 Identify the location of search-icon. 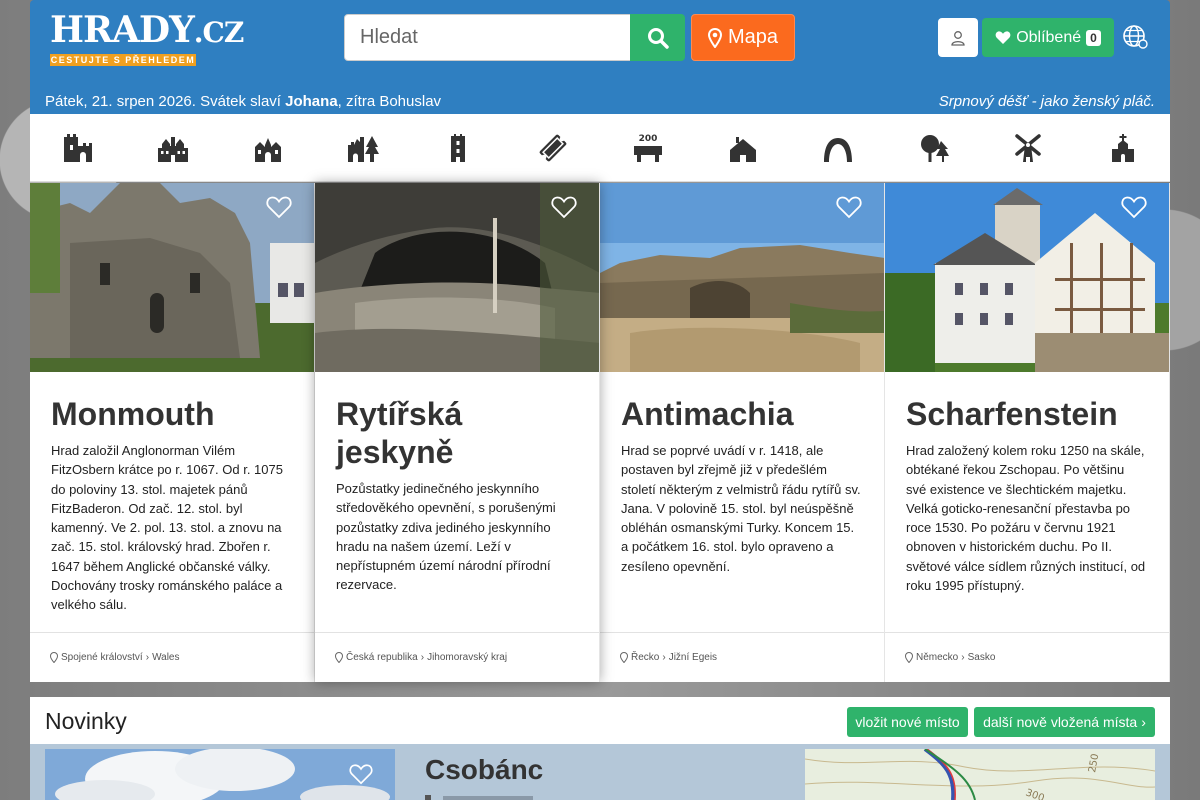
(658, 38).